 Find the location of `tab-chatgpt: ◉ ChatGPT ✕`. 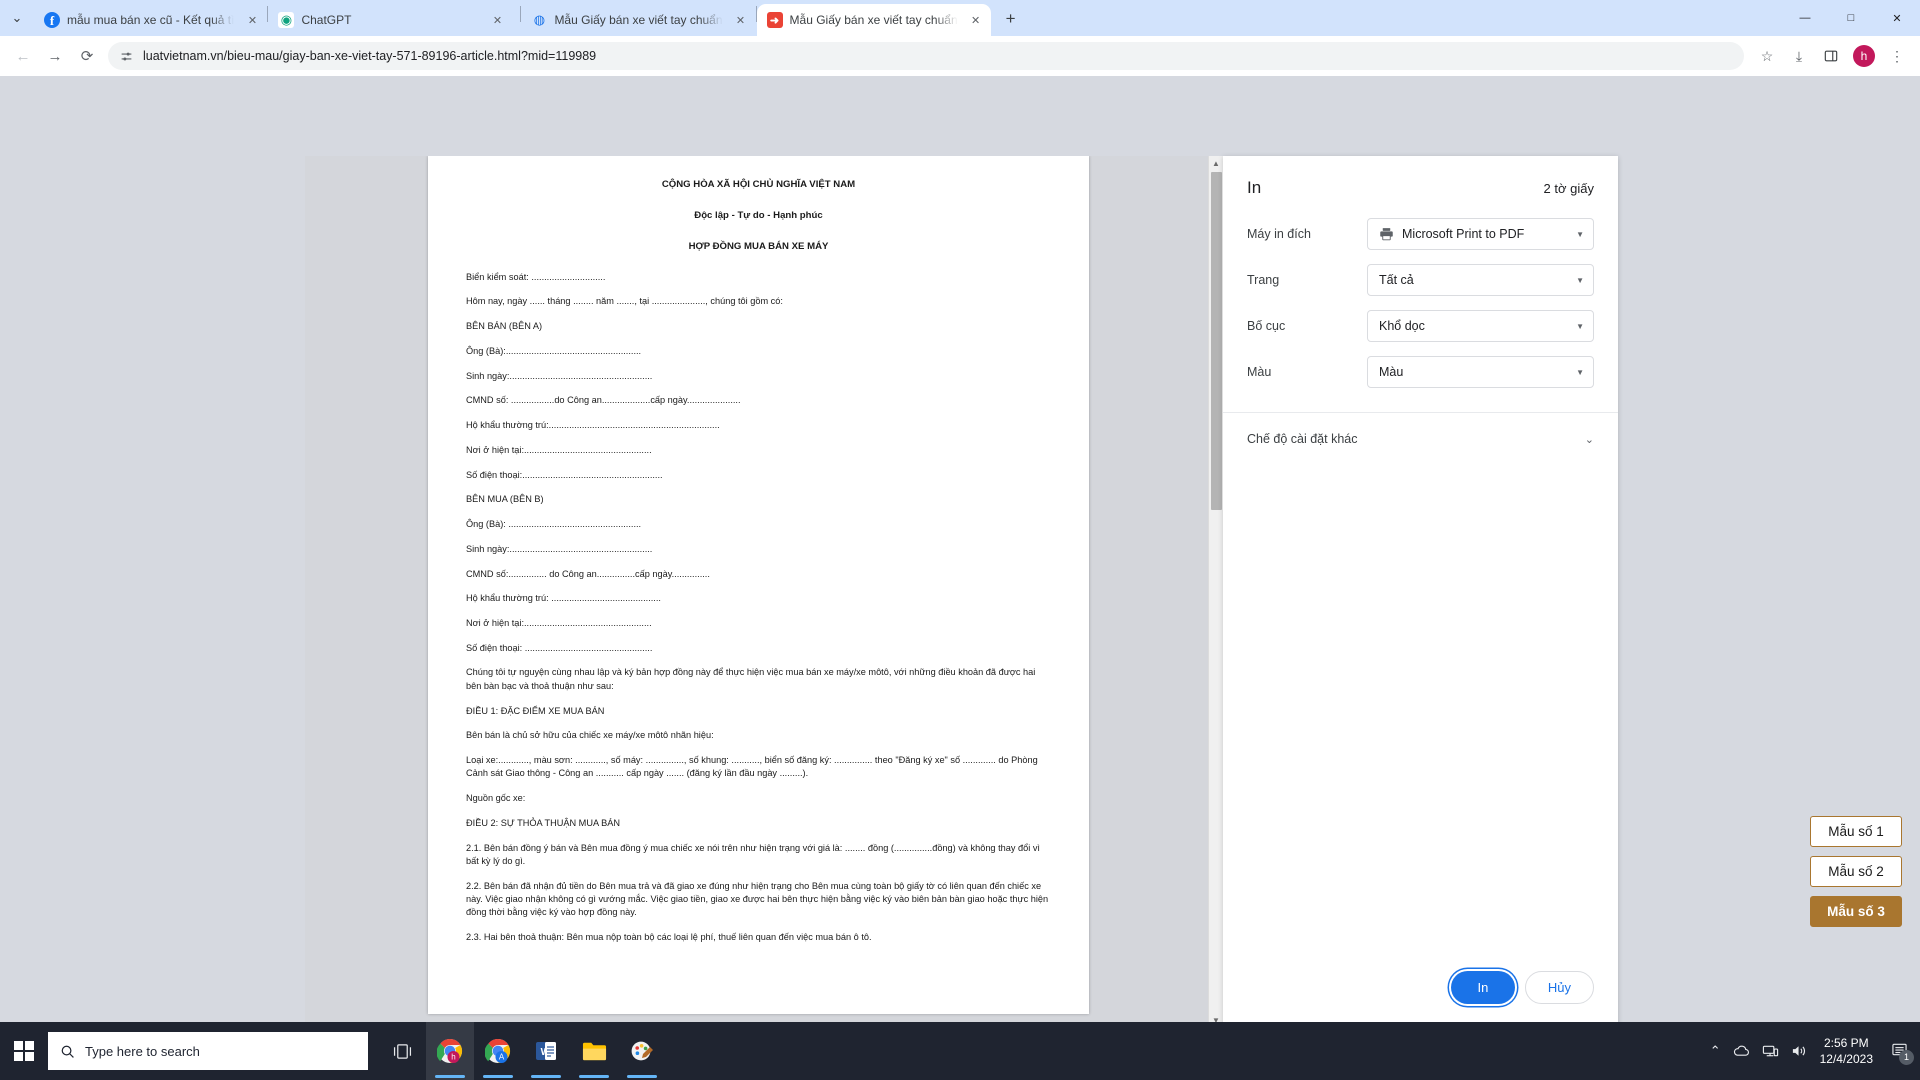

tab-chatgpt: ◉ ChatGPT ✕ is located at coordinates (394, 20).